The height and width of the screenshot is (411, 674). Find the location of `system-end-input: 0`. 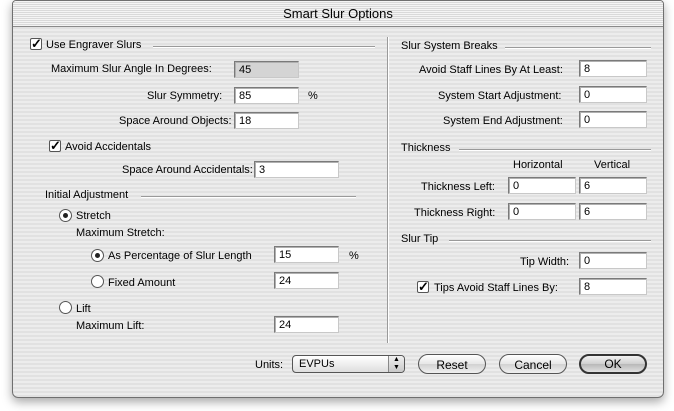

system-end-input: 0 is located at coordinates (613, 119).